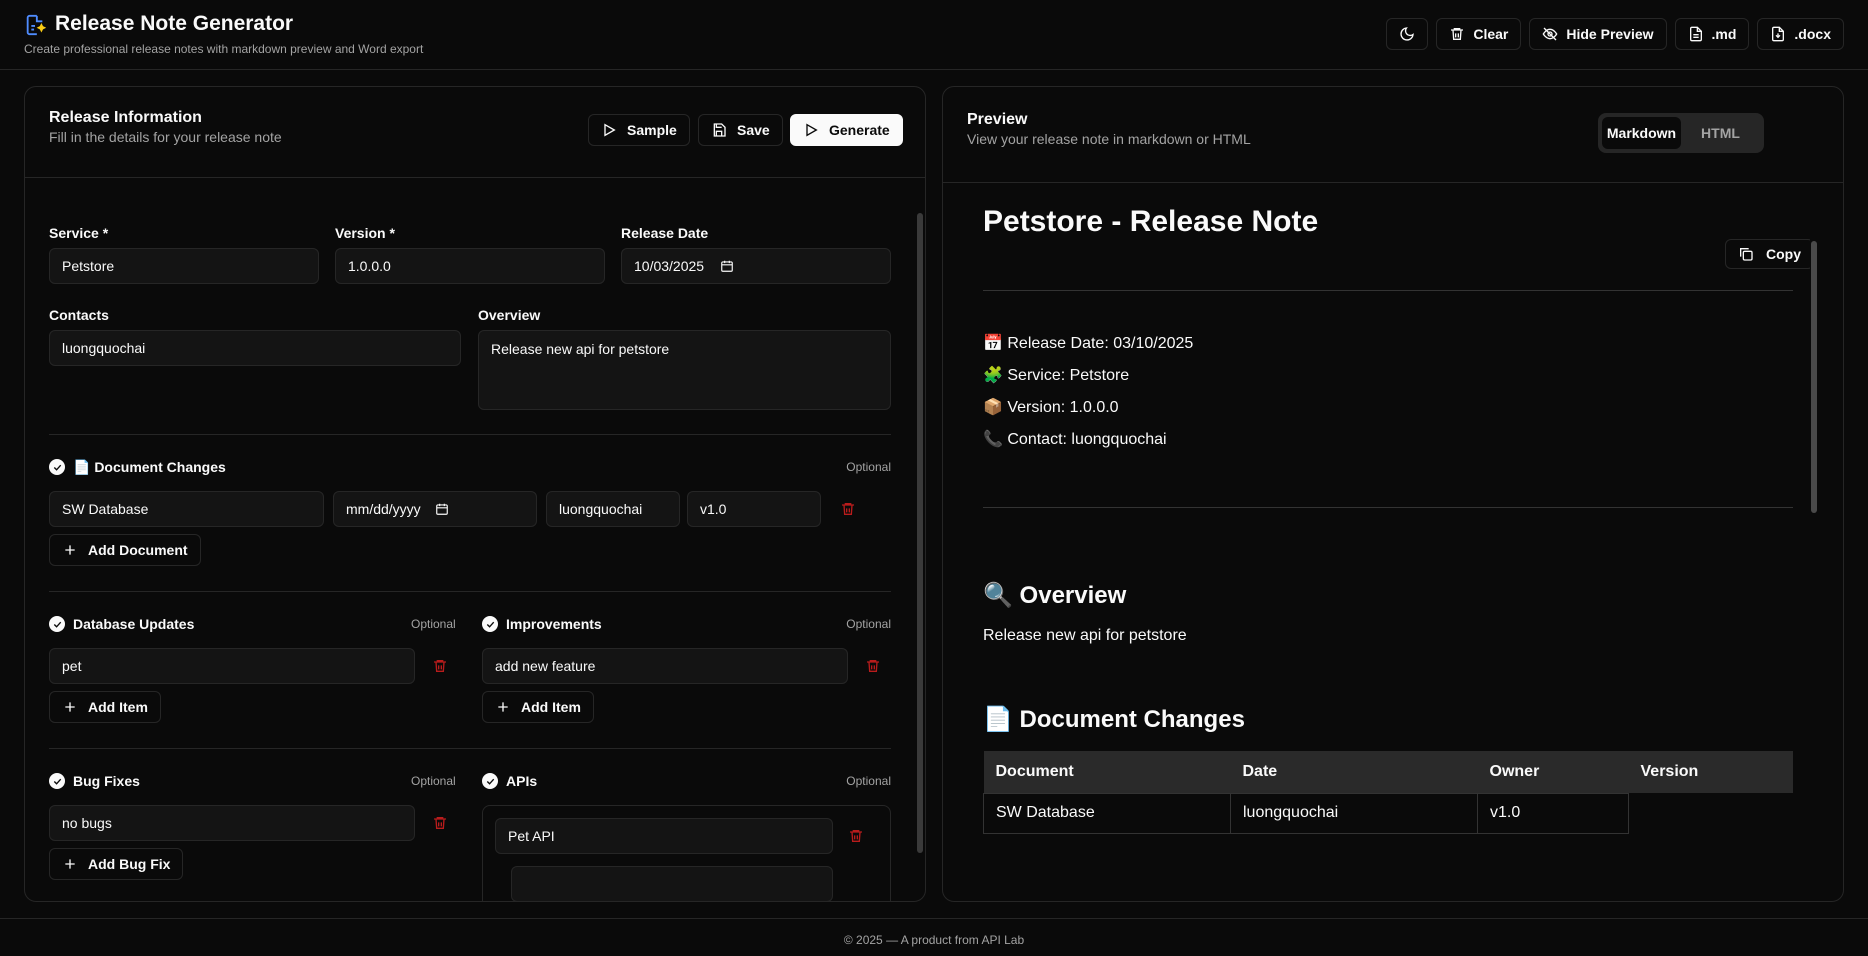  I want to click on preview-scrollbar-thumb, so click(1814, 377).